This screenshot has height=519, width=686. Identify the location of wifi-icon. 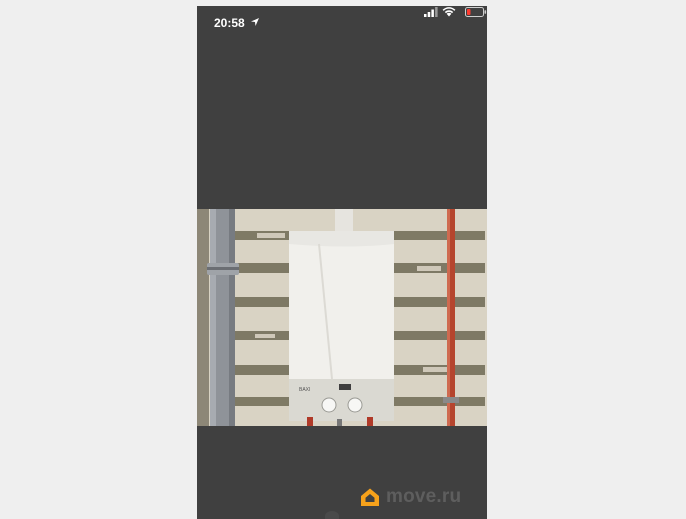
(449, 12).